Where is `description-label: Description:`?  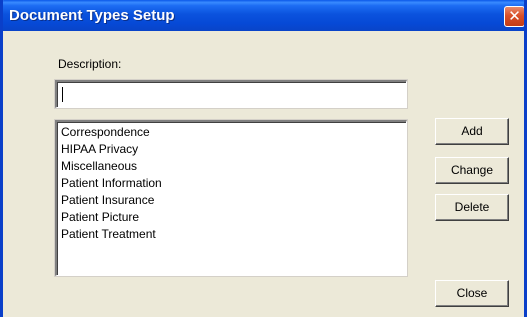
description-label: Description: is located at coordinates (90, 64).